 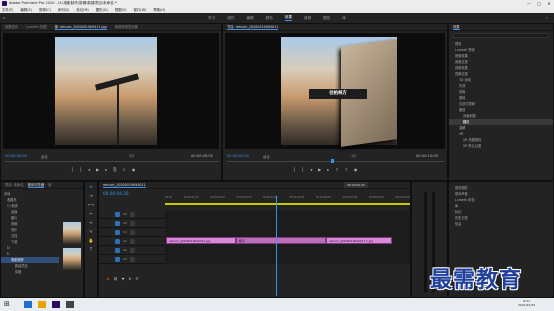 I want to click on workspace-graphics: 图形, so click(x=326, y=18).